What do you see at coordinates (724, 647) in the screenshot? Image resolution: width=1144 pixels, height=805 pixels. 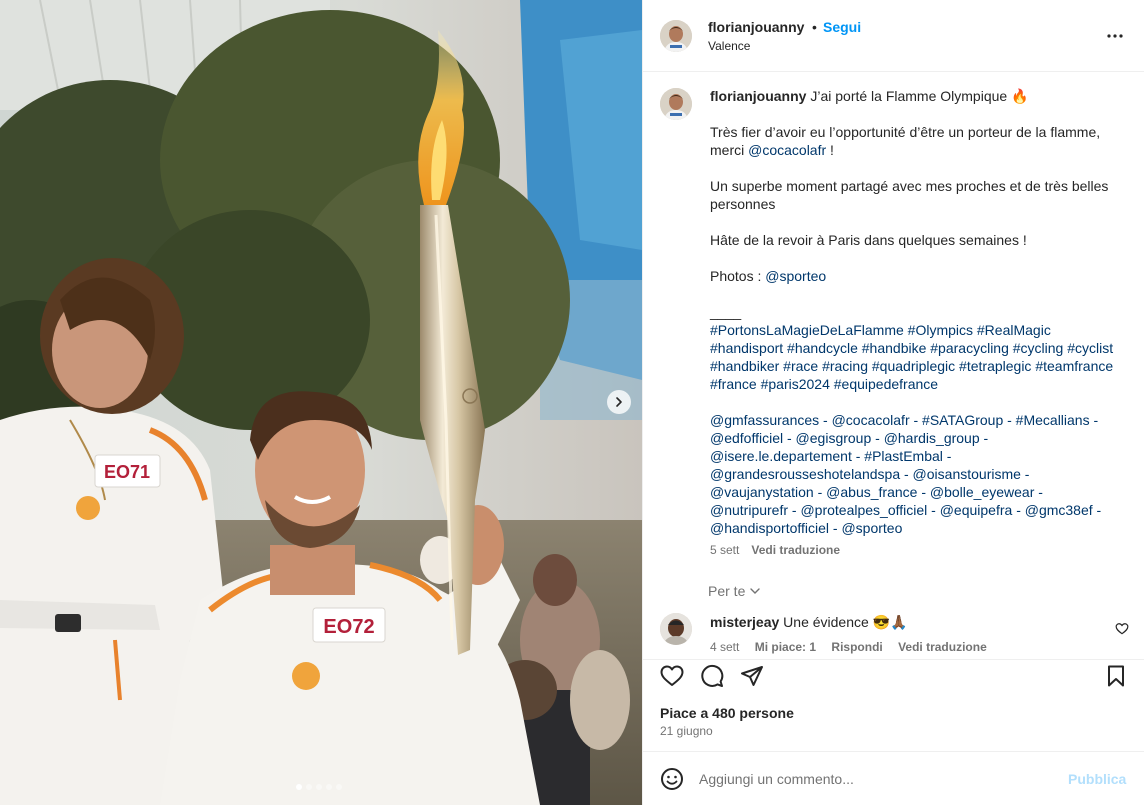 I see `comment-timestamp: 4 sett` at bounding box center [724, 647].